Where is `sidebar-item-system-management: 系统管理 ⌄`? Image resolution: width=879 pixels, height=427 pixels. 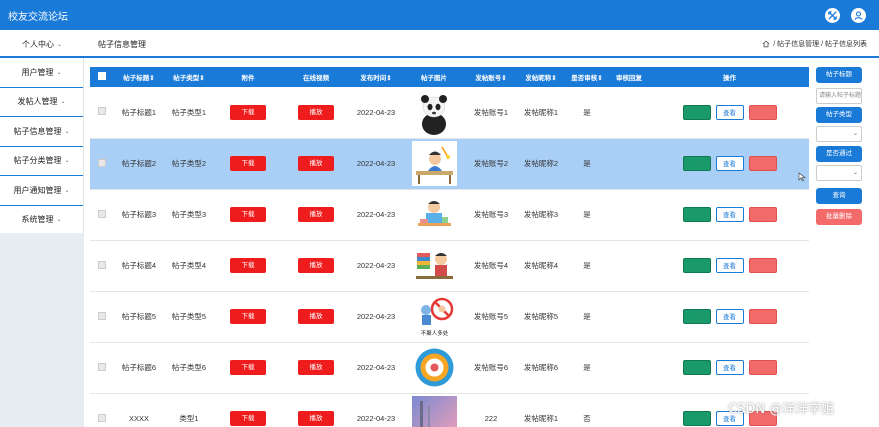
sidebar-item-system-management: 系统管理 ⌄ is located at coordinates (41, 220).